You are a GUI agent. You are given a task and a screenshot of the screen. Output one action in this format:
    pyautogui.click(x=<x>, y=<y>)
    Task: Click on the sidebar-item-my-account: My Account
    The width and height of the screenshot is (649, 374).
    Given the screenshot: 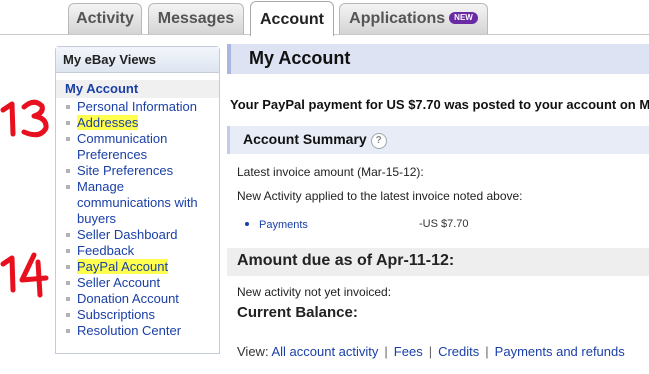 What is the action you would take?
    pyautogui.click(x=137, y=89)
    